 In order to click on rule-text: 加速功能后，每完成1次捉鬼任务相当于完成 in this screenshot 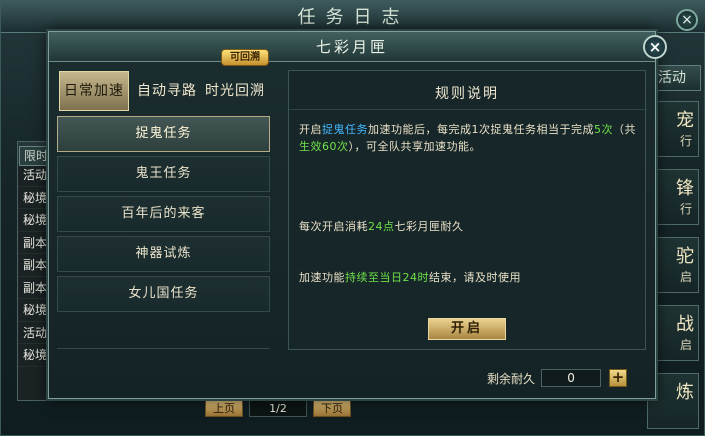, I will do `click(481, 129)`.